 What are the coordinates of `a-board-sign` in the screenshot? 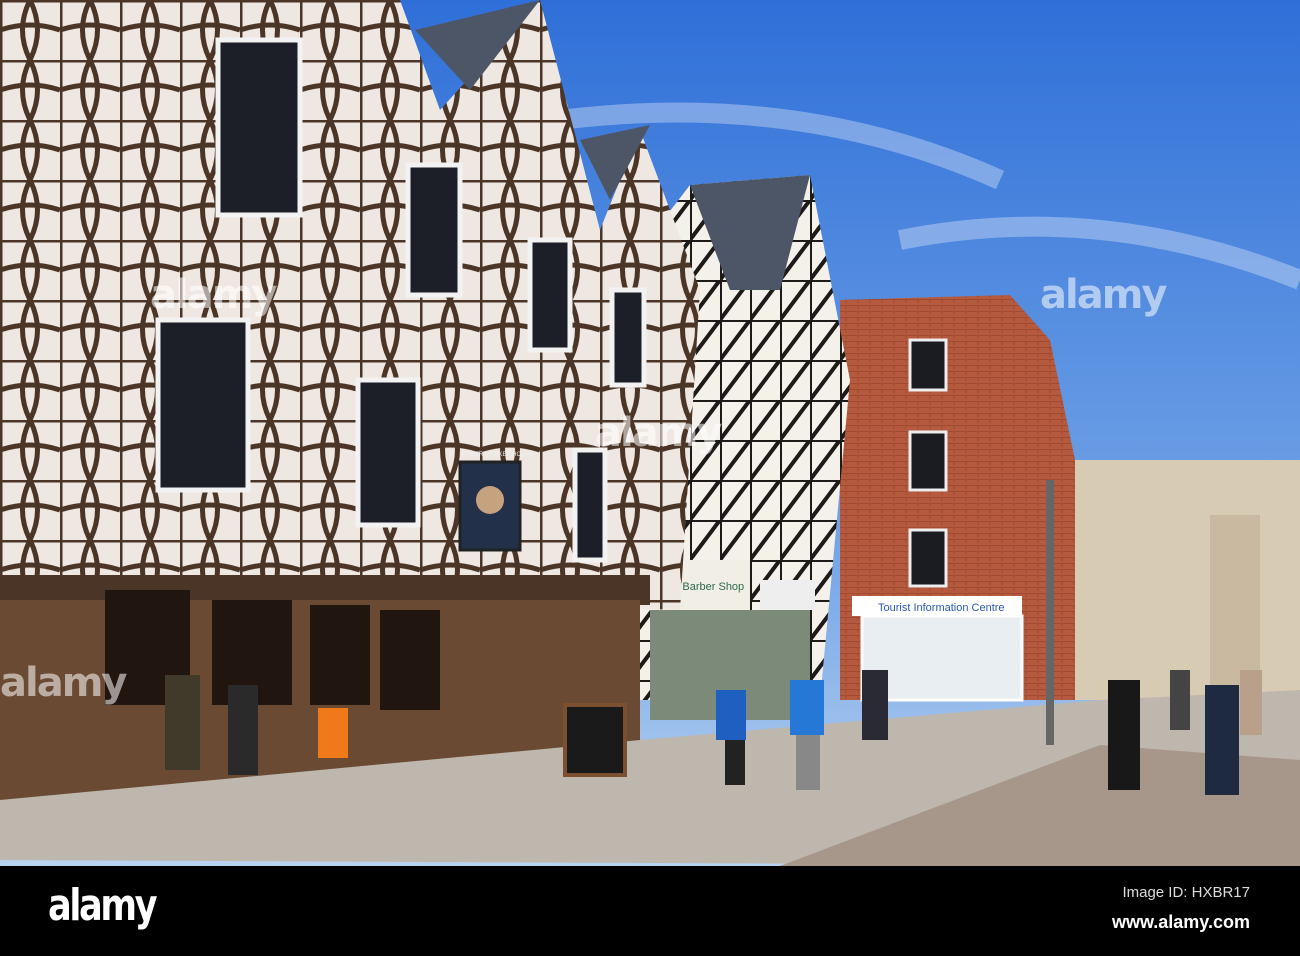 It's located at (595, 740).